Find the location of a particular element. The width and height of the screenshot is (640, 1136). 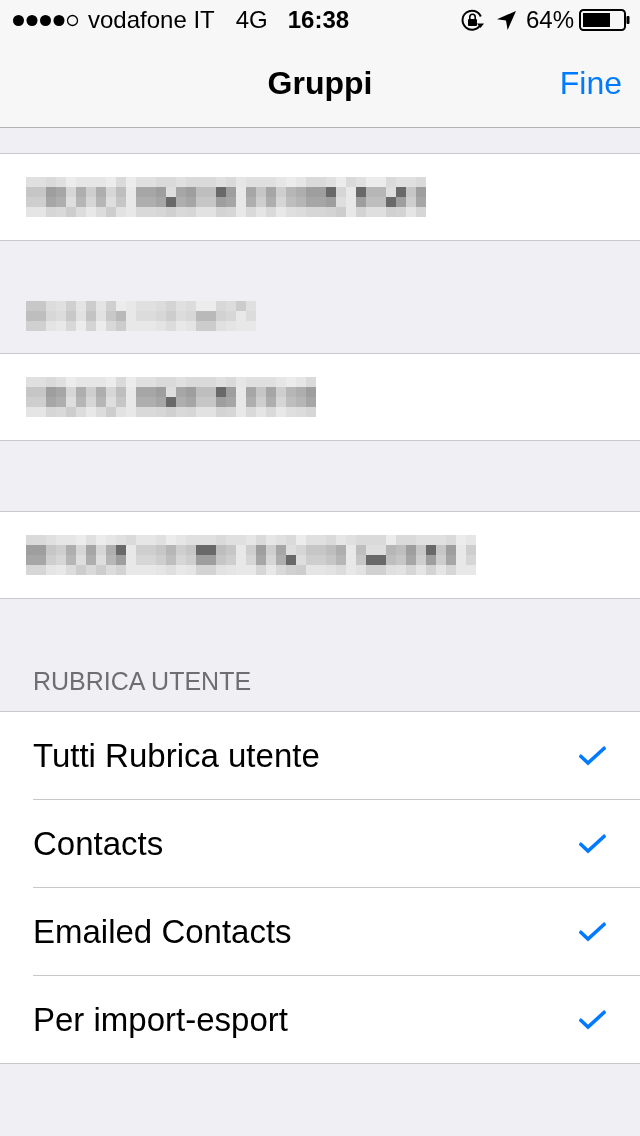

battery-percentage: 64% is located at coordinates (549, 20).